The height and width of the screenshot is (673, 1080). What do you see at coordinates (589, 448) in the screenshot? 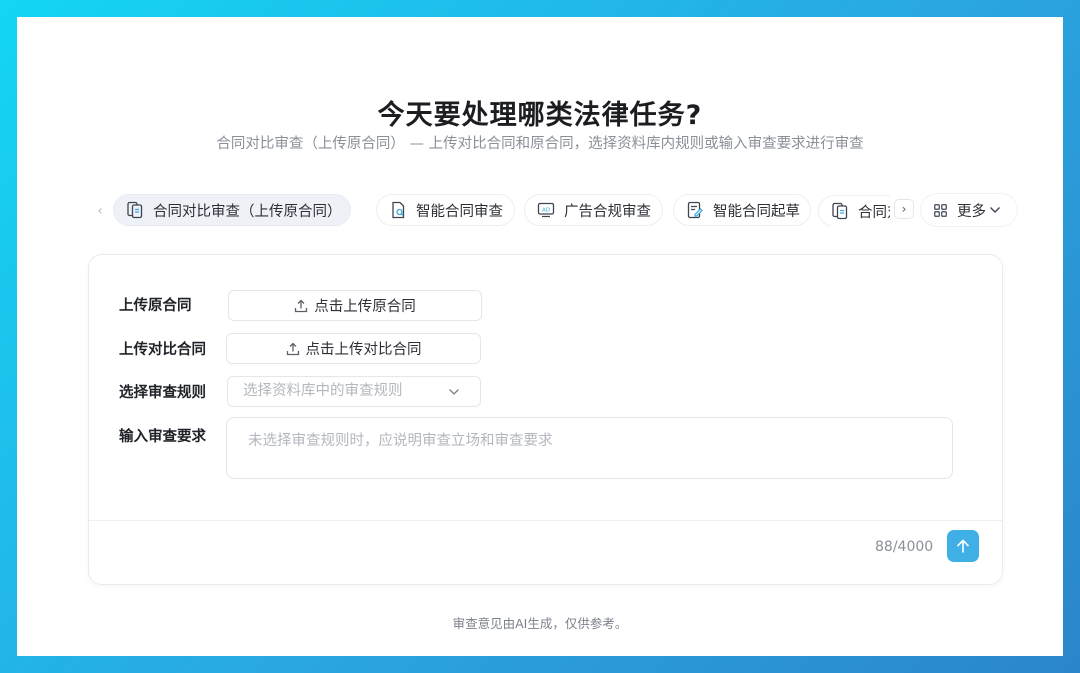
I see `requirement-textarea: 未选择审查规则时，应说明审查立场和审查要求` at bounding box center [589, 448].